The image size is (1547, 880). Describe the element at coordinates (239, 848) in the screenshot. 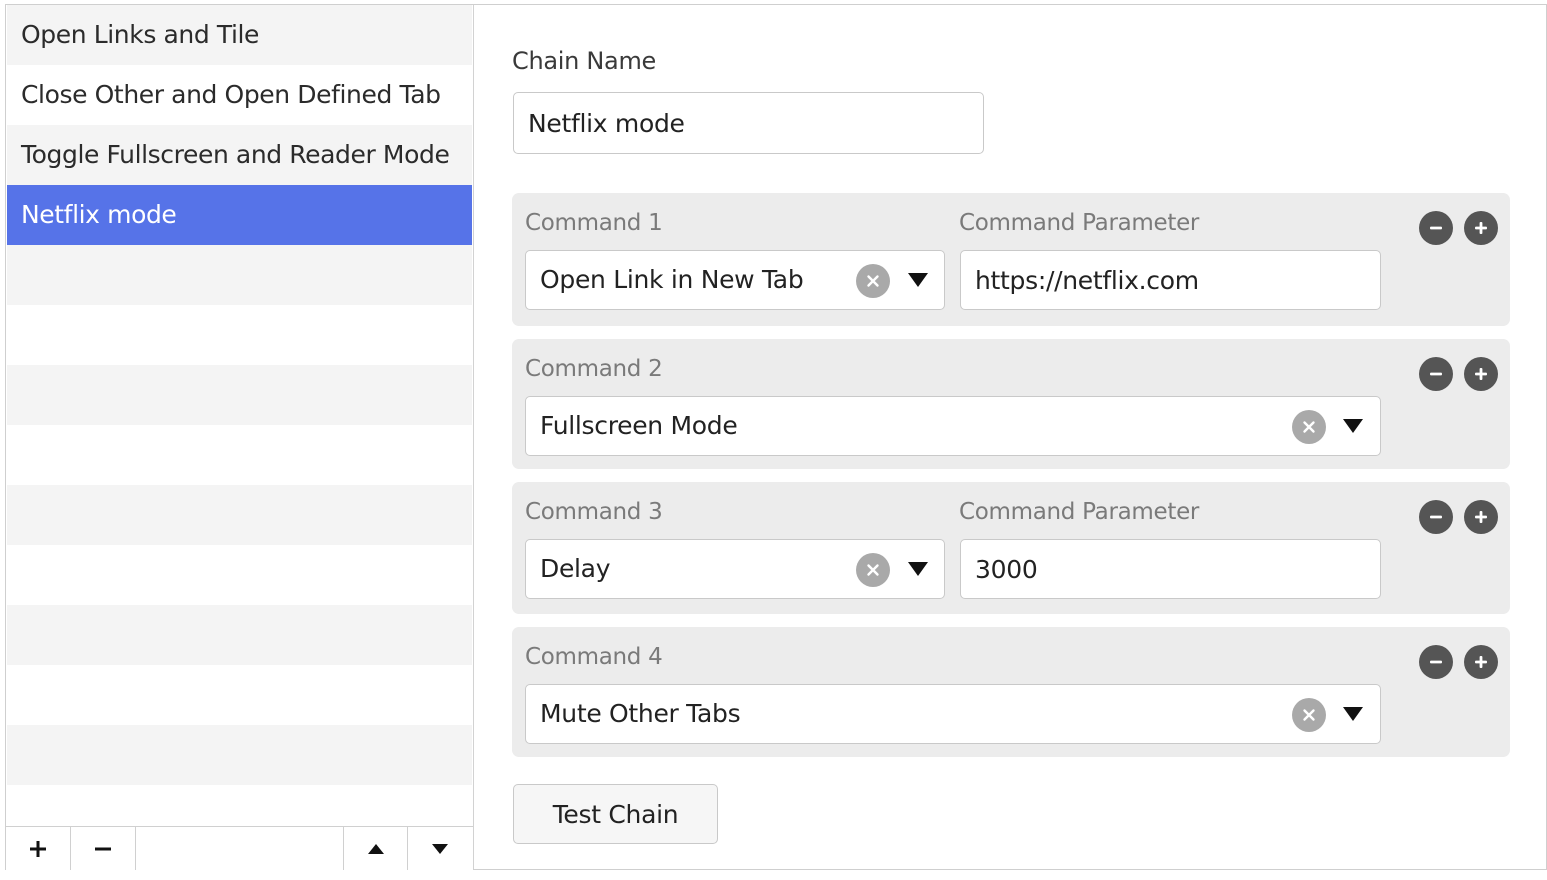

I see `list-toolbar` at that location.